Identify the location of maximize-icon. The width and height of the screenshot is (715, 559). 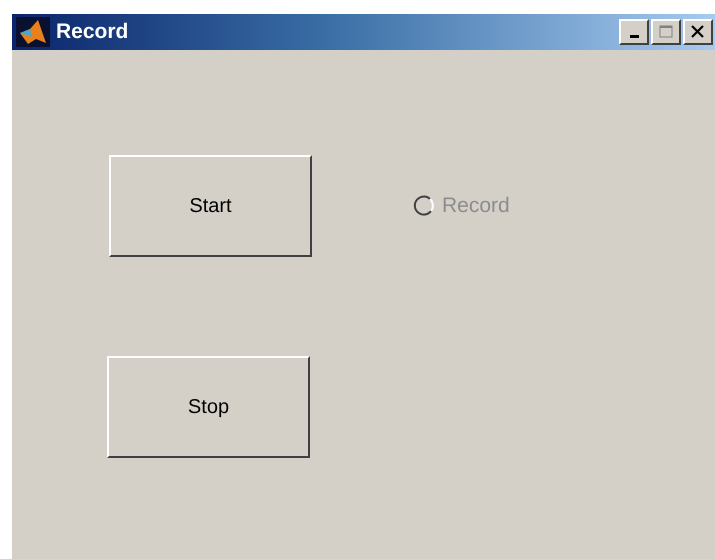
(666, 32).